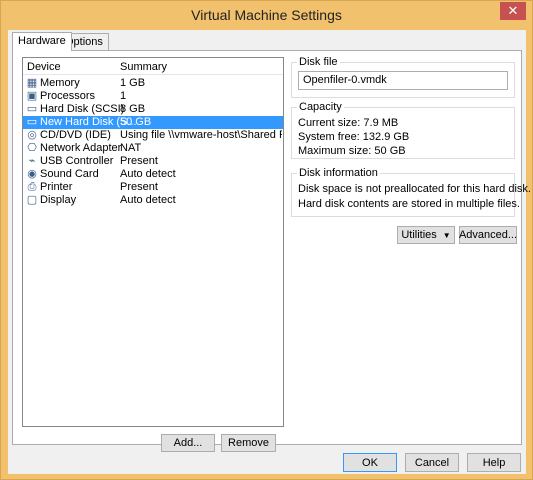 The image size is (533, 480). I want to click on device-name: Processors, so click(68, 96).